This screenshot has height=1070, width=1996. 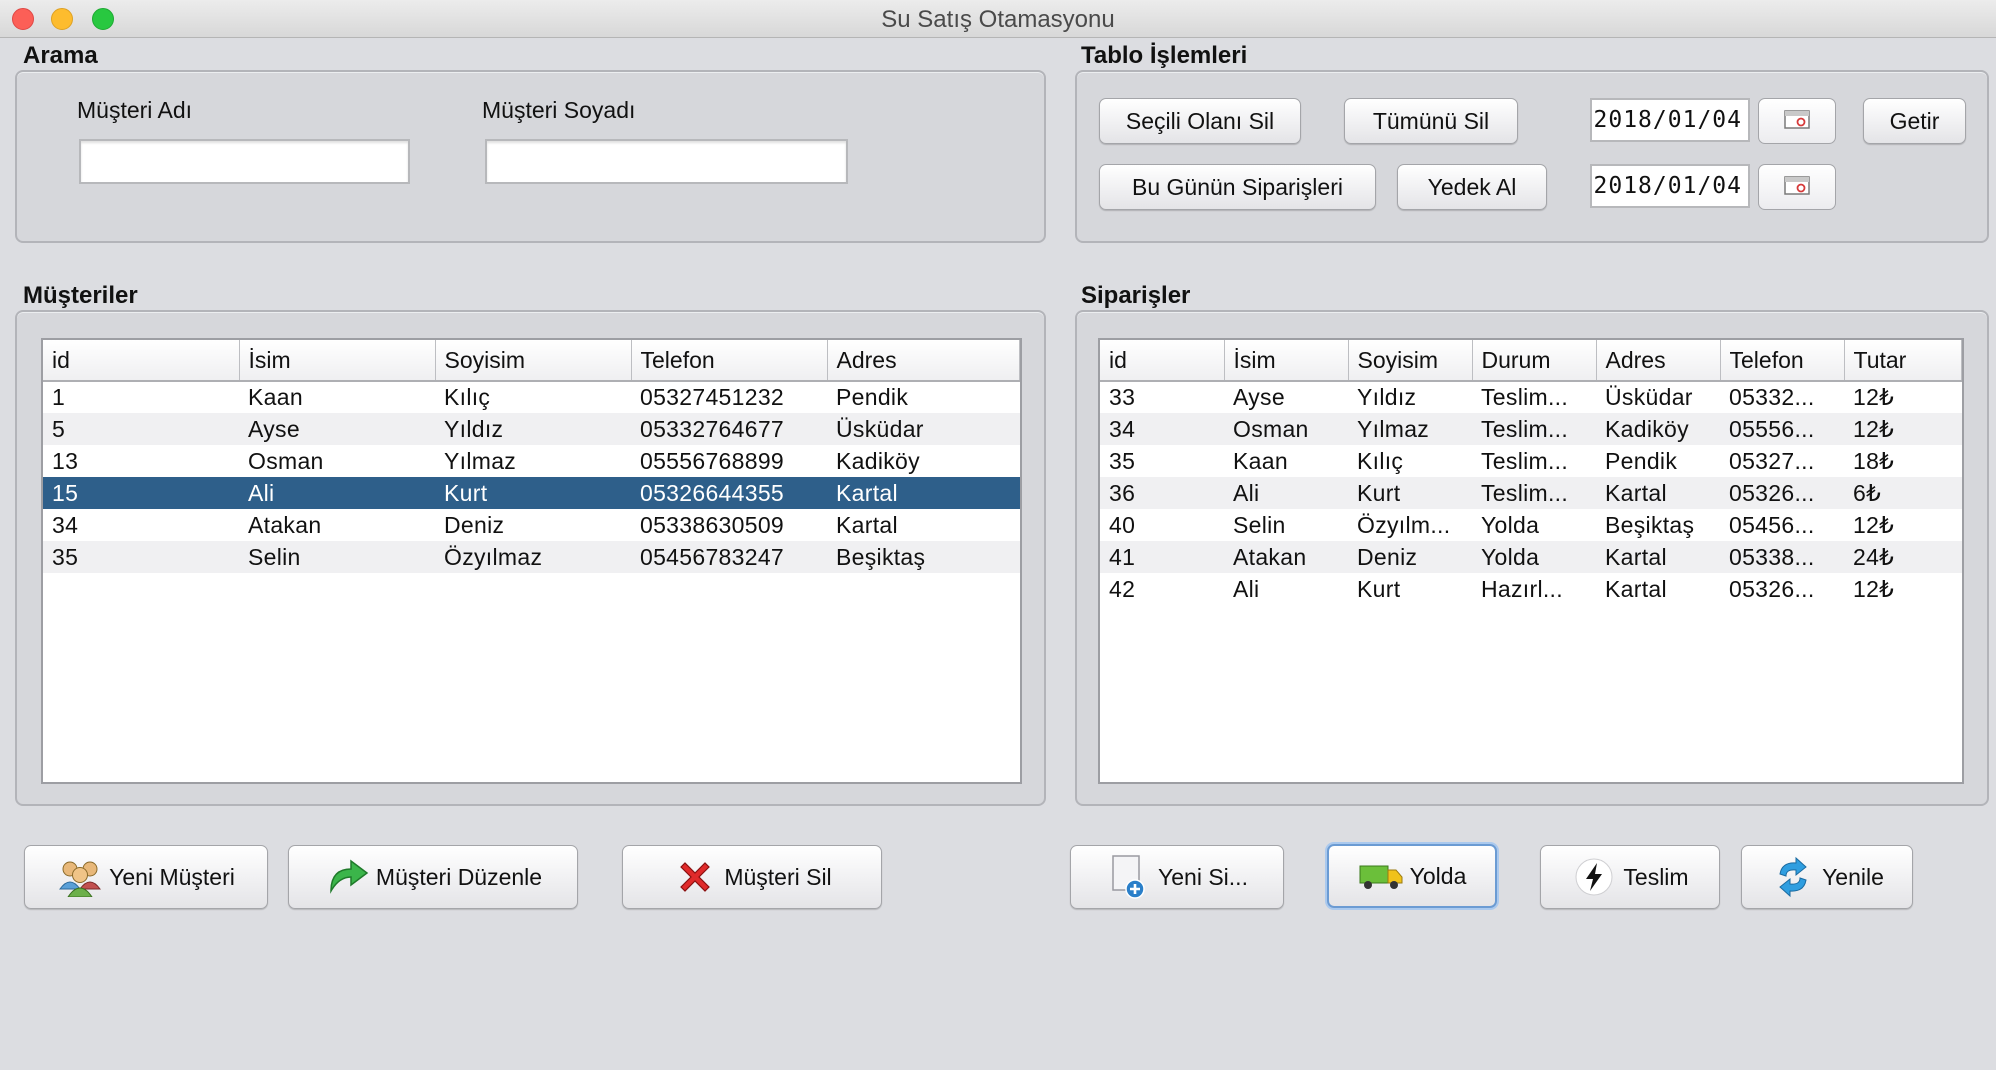 What do you see at coordinates (1286, 525) in the screenshot?
I see `order-cell: Selin` at bounding box center [1286, 525].